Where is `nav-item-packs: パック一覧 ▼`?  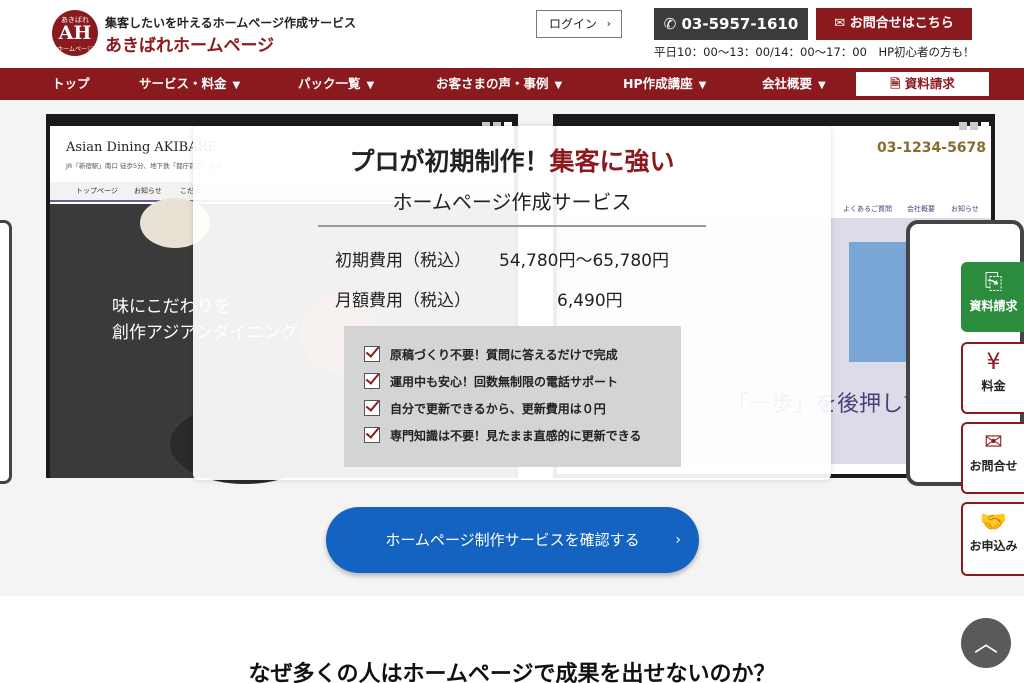 nav-item-packs: パック一覧 ▼ is located at coordinates (336, 84).